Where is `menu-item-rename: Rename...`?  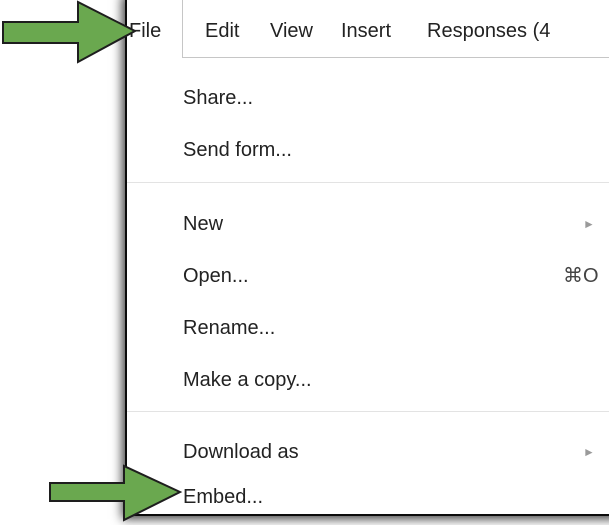
menu-item-rename: Rename... is located at coordinates (368, 328).